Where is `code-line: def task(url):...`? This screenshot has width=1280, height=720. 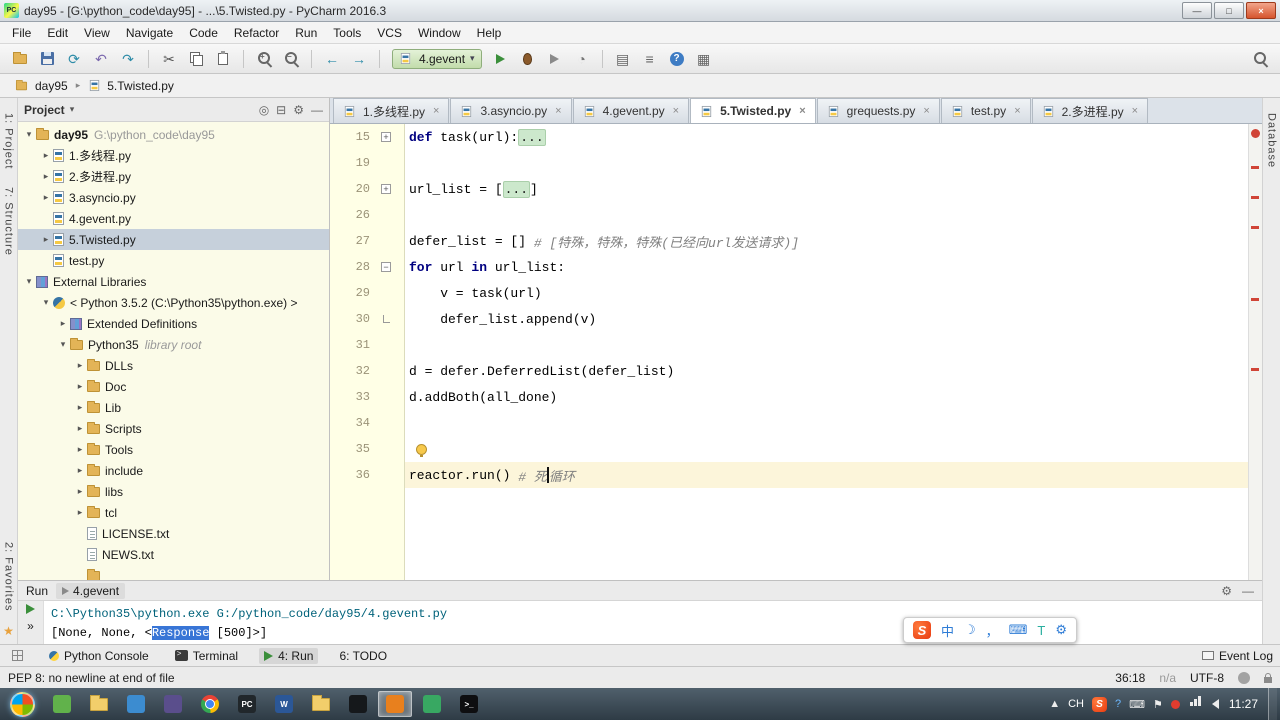 code-line: def task(url):... is located at coordinates (826, 137).